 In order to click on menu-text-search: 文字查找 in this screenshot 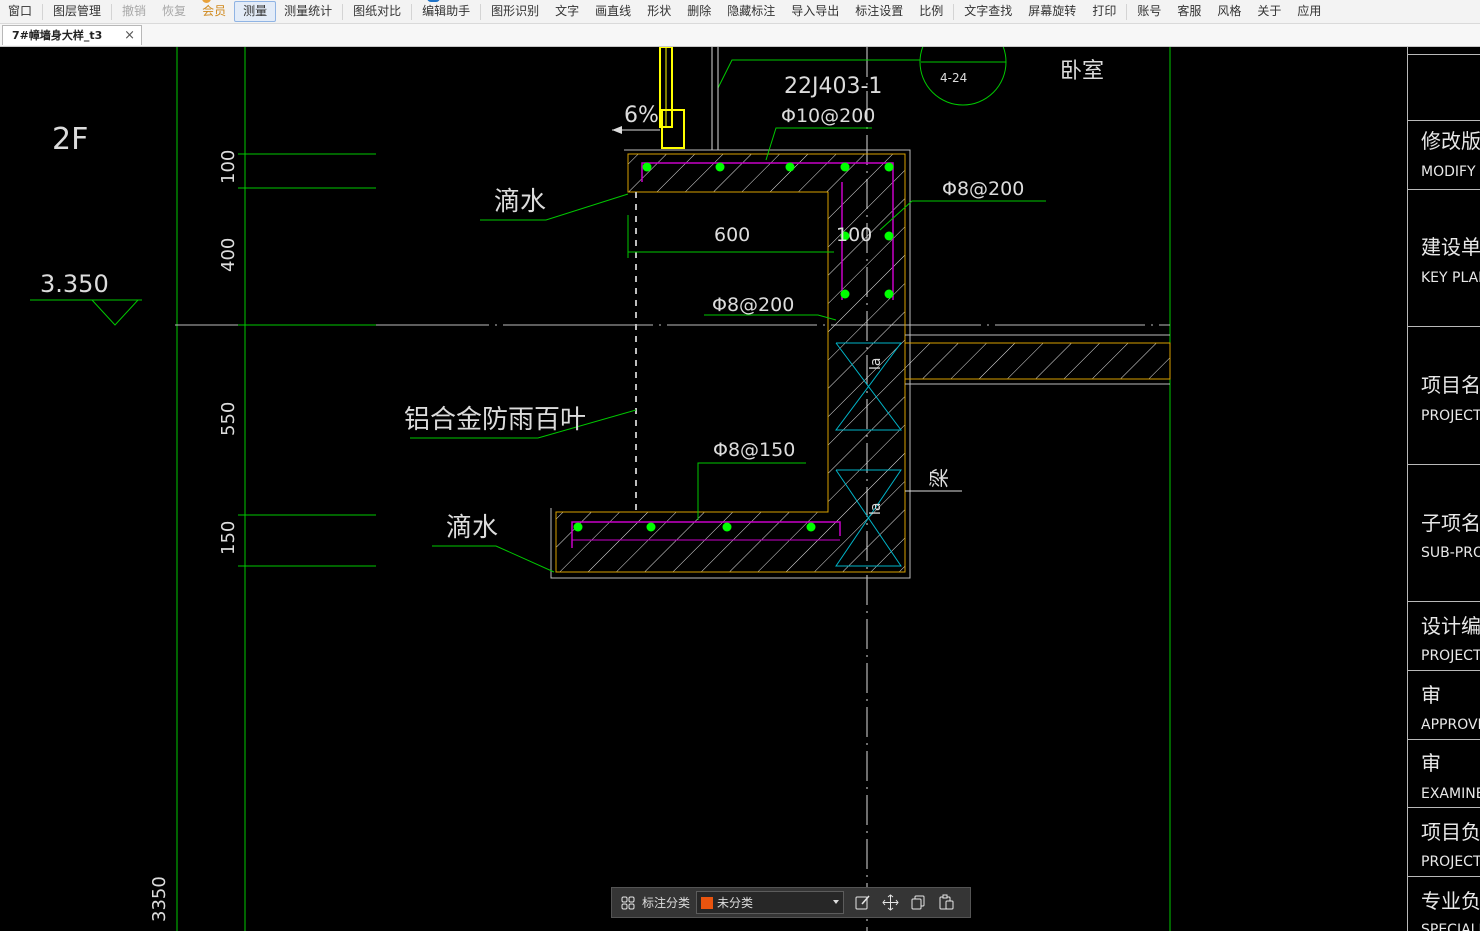, I will do `click(988, 11)`.